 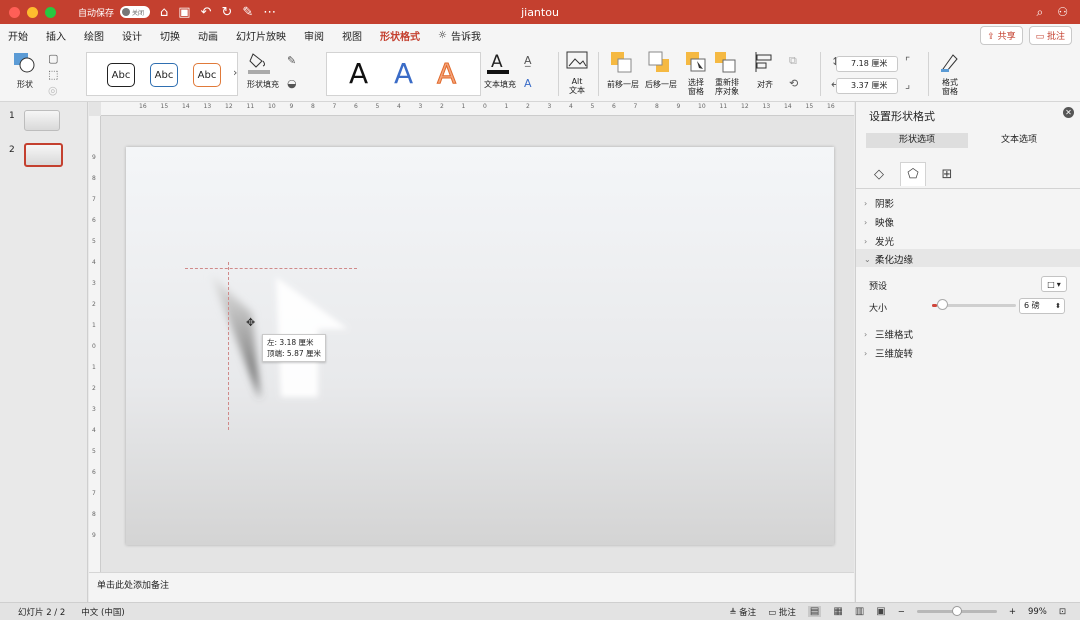 What do you see at coordinates (879, 203) in the screenshot?
I see `section-shadow: › 阴影` at bounding box center [879, 203].